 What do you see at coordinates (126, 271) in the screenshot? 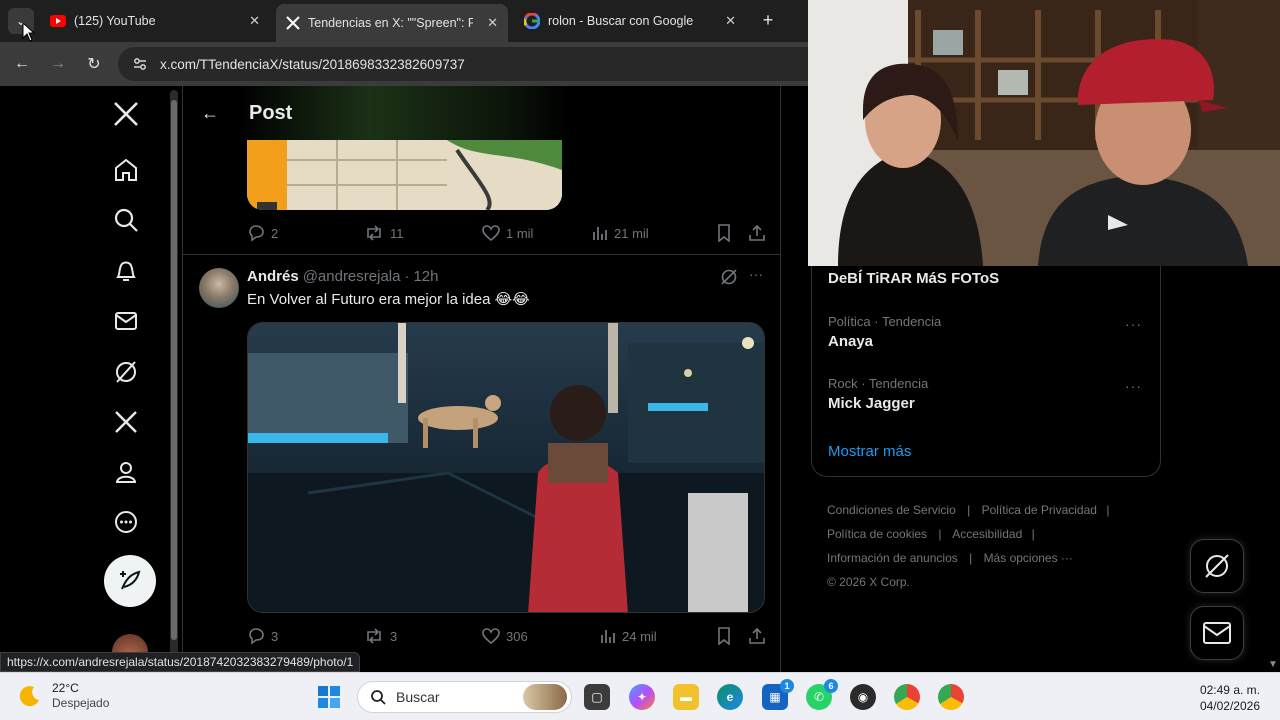
I see `nav-notifications` at bounding box center [126, 271].